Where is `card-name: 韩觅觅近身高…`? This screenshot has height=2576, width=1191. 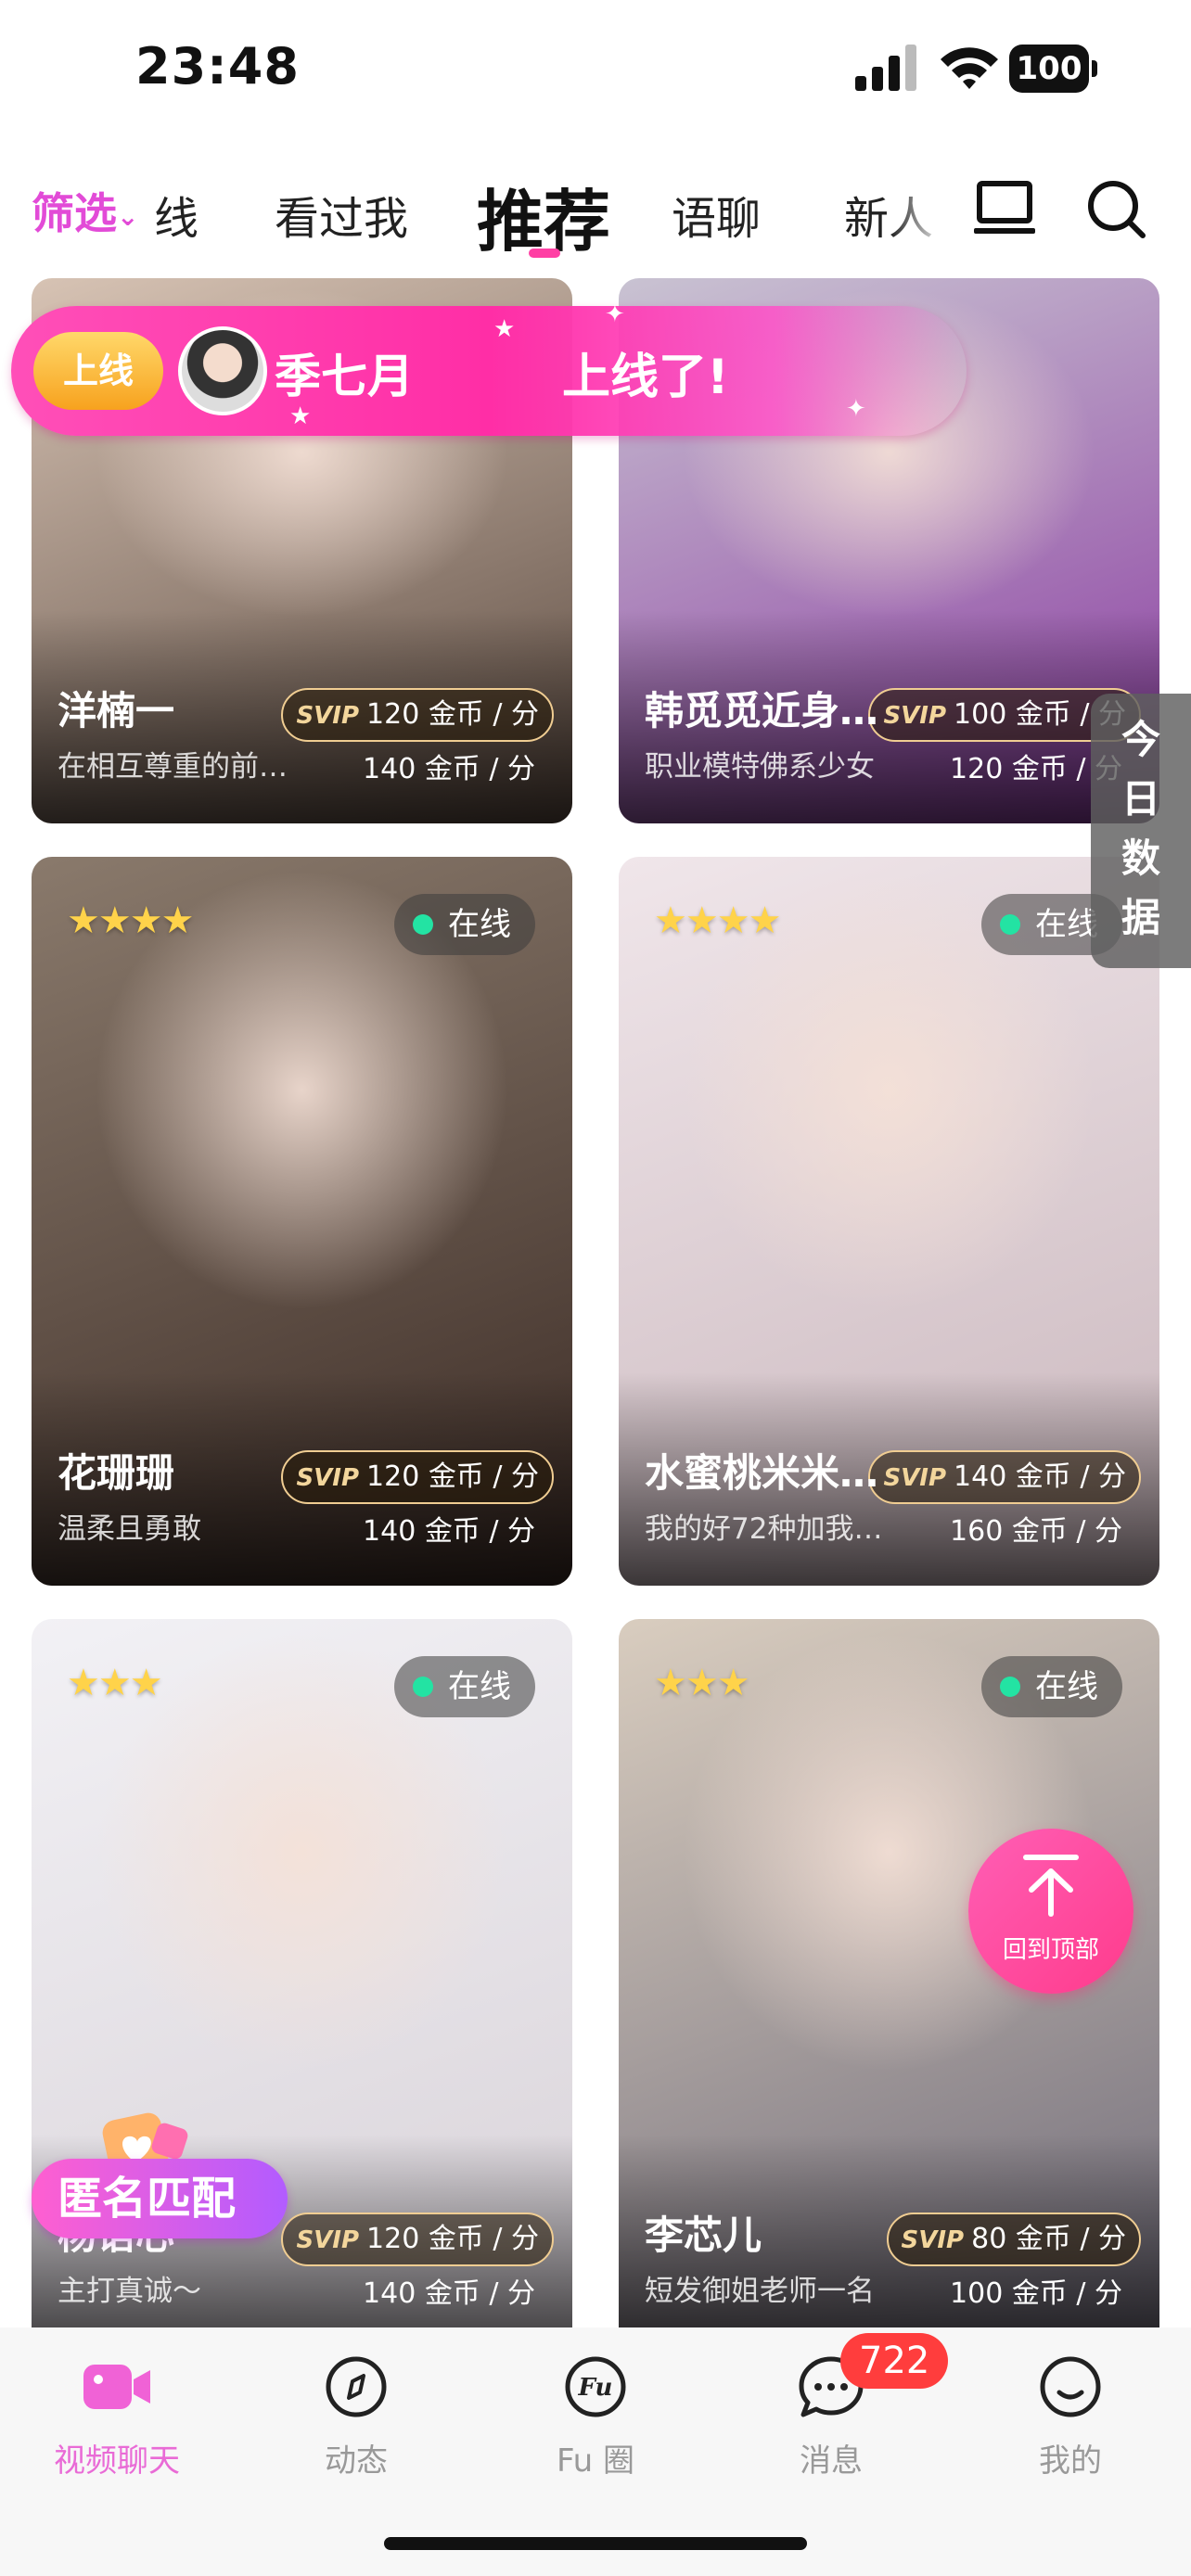 card-name: 韩觅觅近身高… is located at coordinates (779, 710).